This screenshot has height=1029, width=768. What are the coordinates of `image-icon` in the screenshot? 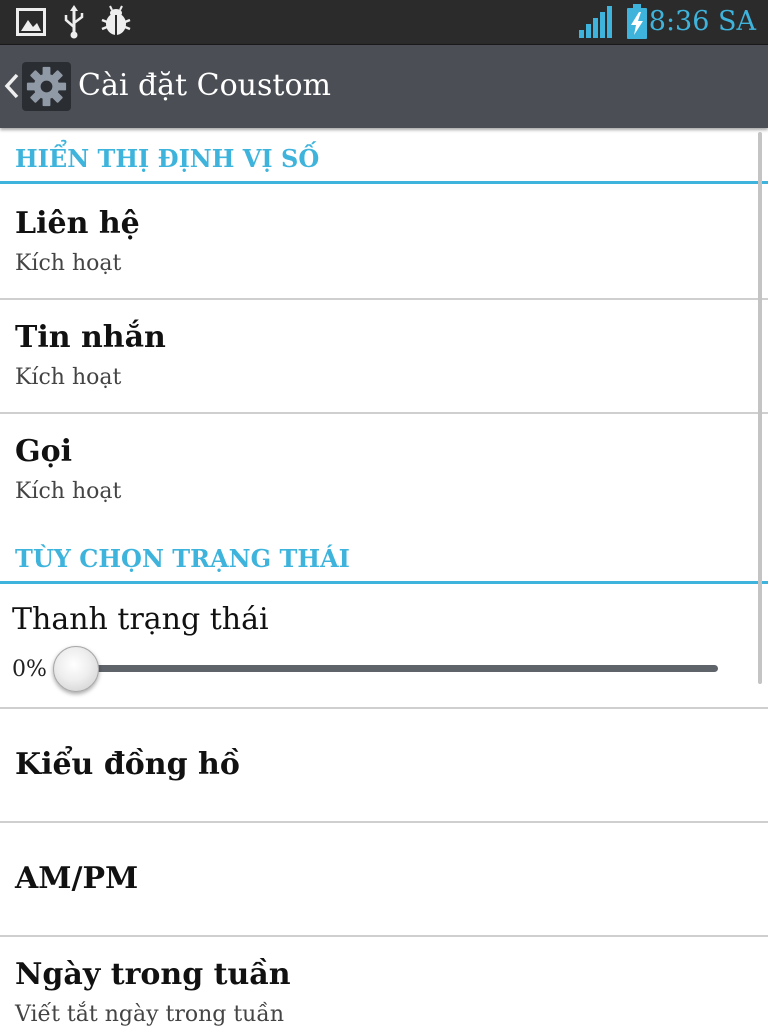 It's located at (31, 22).